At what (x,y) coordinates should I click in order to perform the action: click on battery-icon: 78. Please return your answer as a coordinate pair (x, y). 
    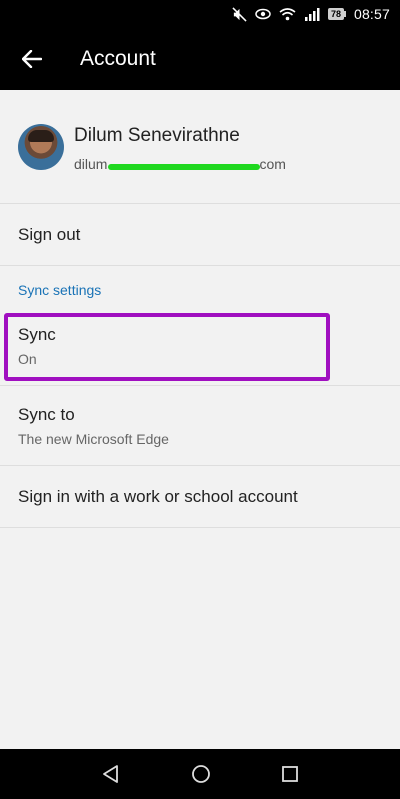
    Looking at the image, I should click on (336, 14).